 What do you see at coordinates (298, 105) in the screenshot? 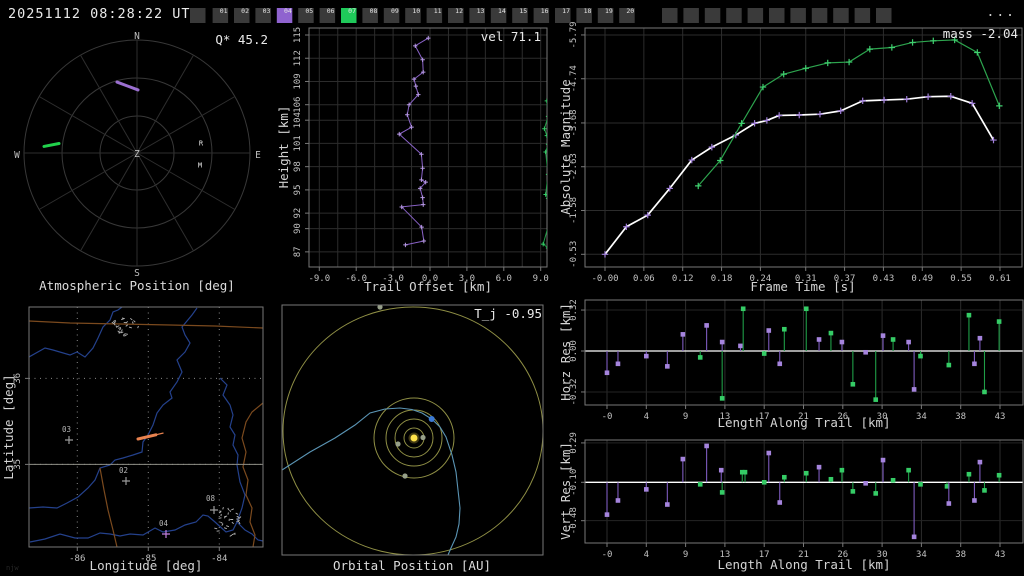
I see `y-tick-label: 106` at bounding box center [298, 105].